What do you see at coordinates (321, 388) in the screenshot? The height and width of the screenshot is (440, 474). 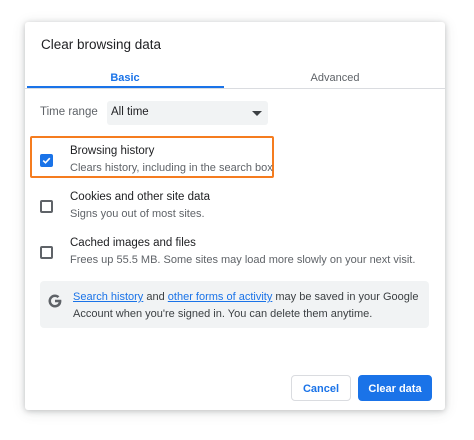 I see `cancel-button: Cancel` at bounding box center [321, 388].